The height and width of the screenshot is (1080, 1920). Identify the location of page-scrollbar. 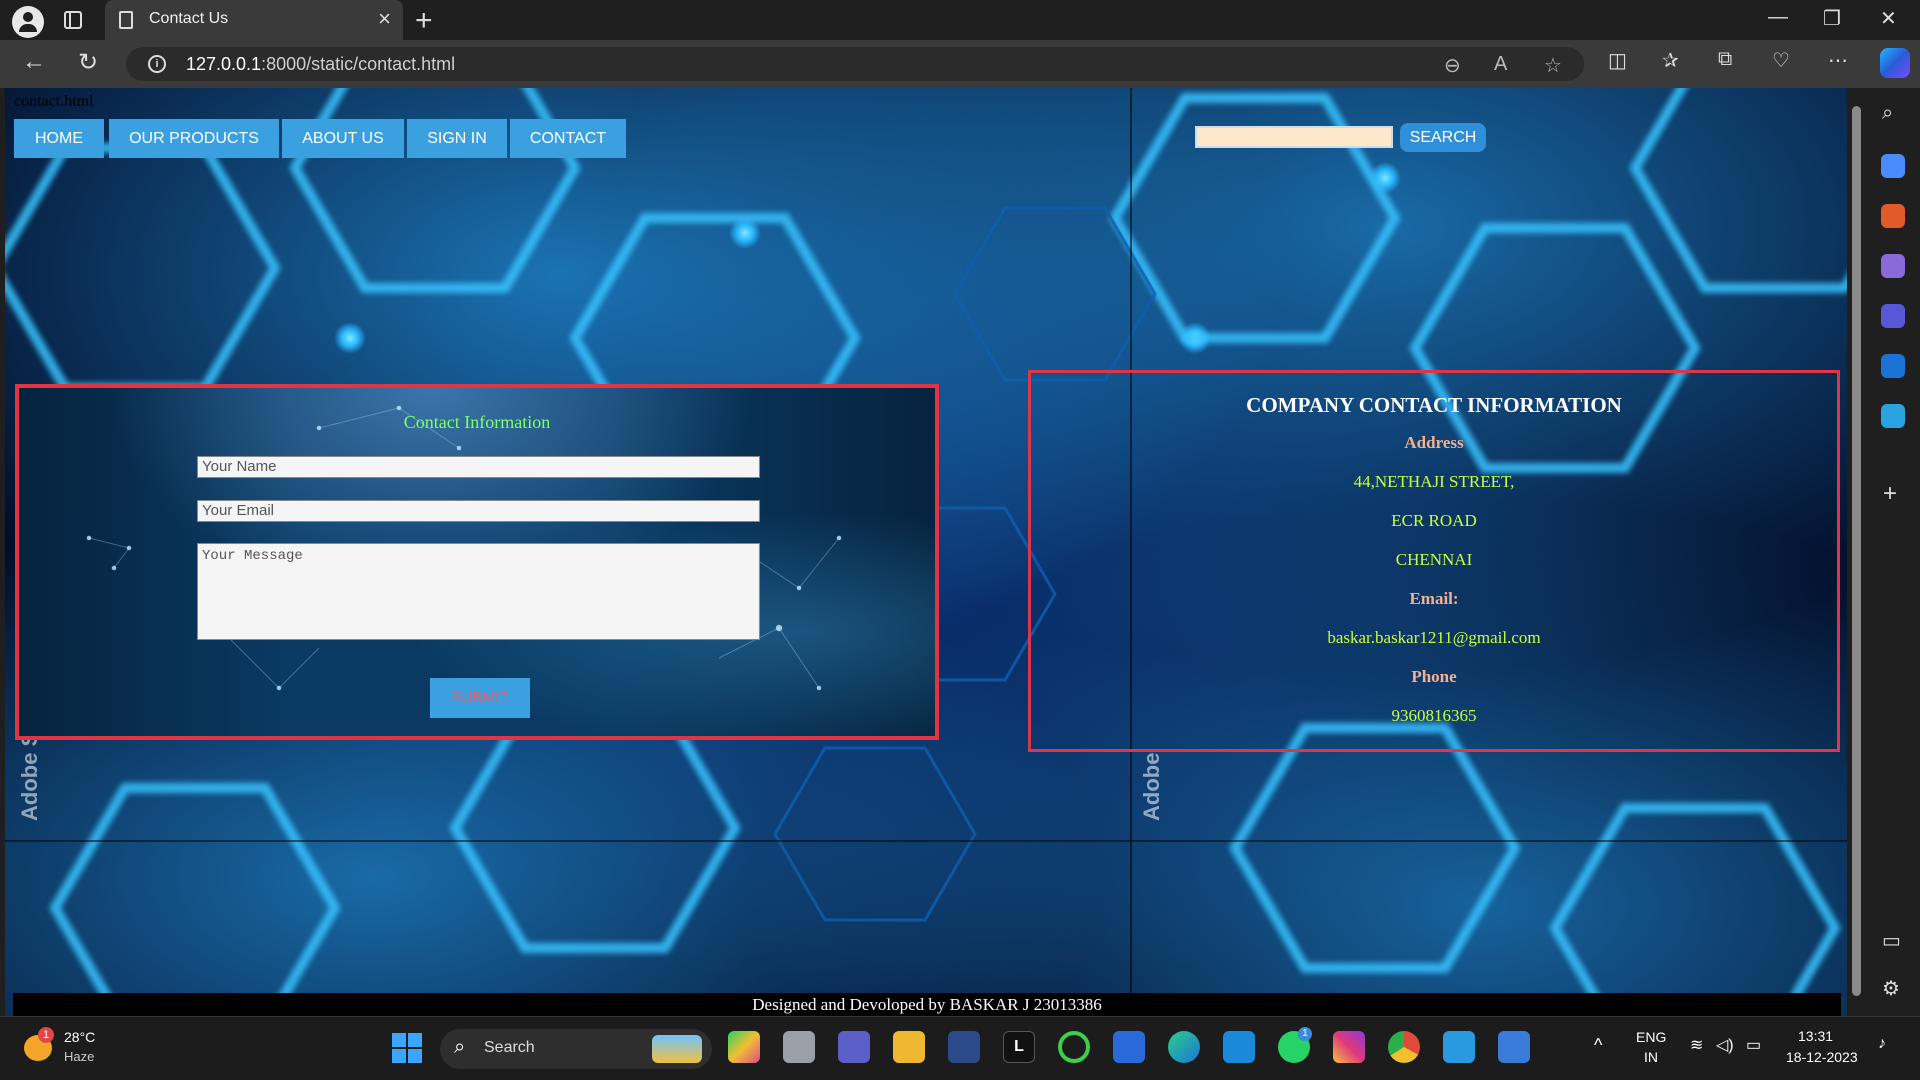
(1856, 552).